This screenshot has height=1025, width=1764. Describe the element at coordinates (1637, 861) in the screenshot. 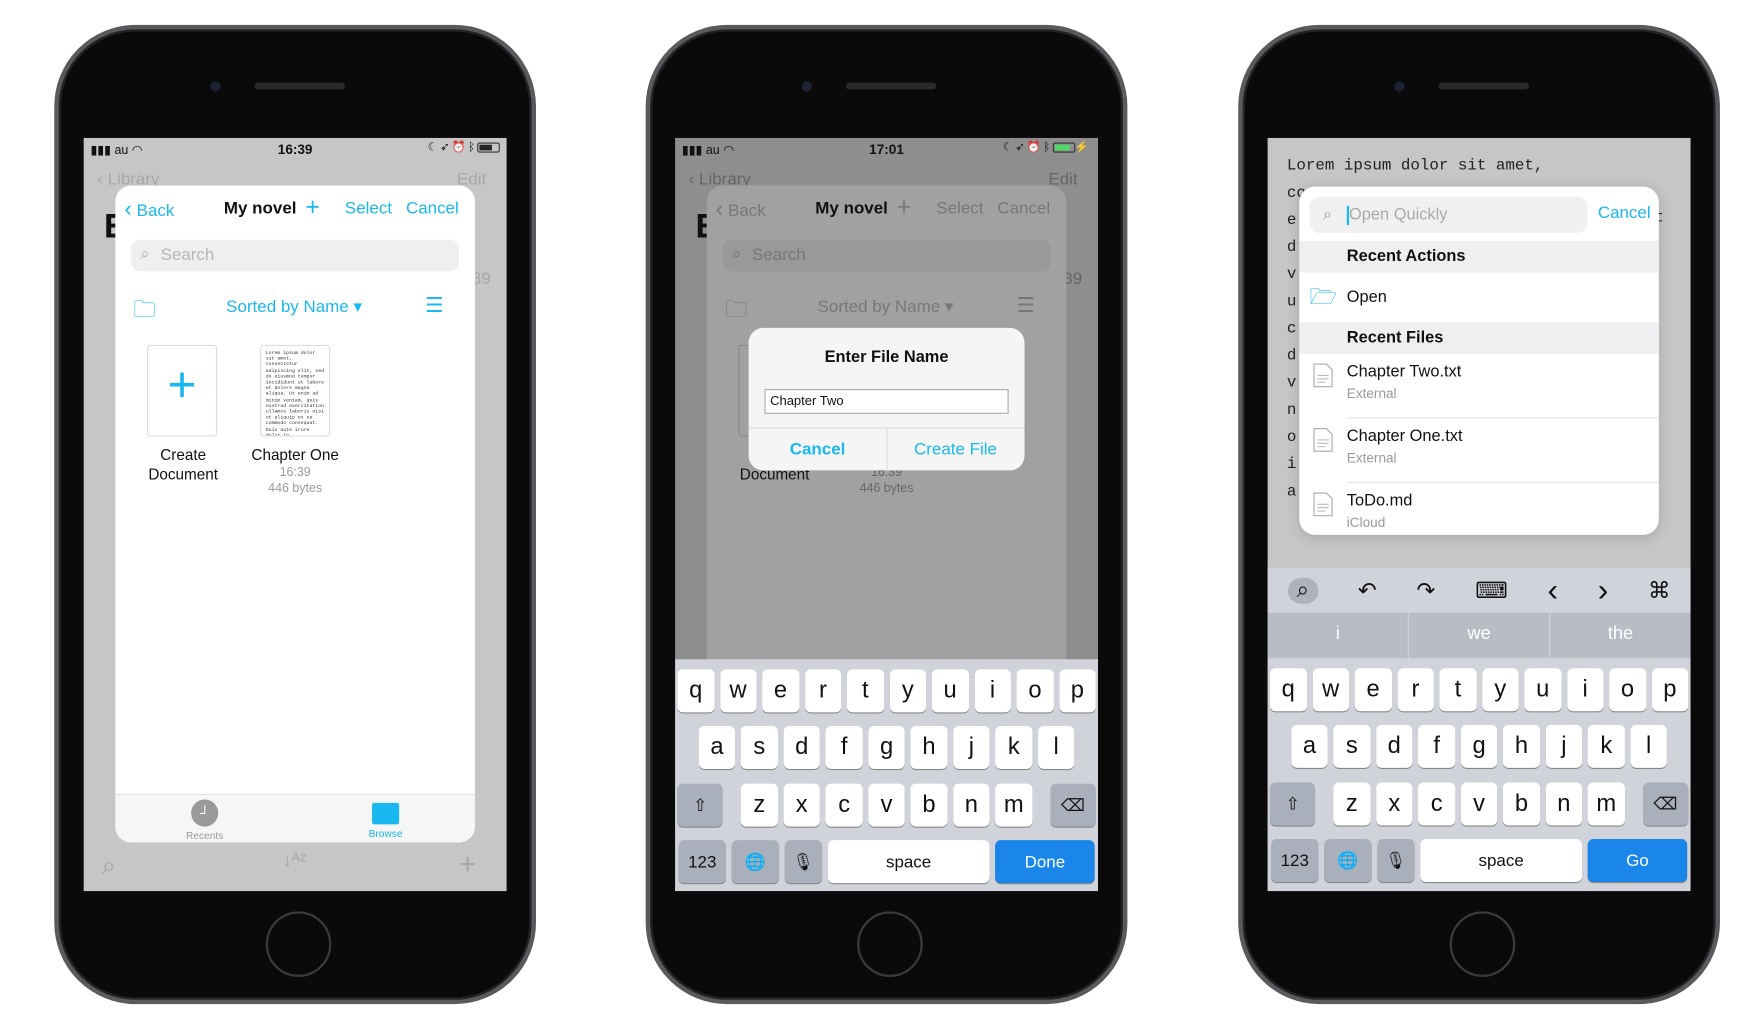

I see `return-key: Go` at that location.